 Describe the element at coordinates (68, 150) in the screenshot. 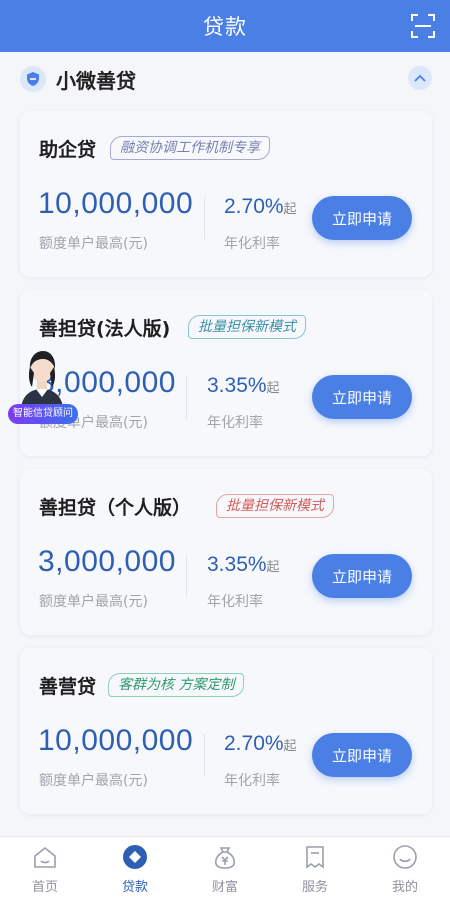

I see `loan-name: 助企贷` at that location.